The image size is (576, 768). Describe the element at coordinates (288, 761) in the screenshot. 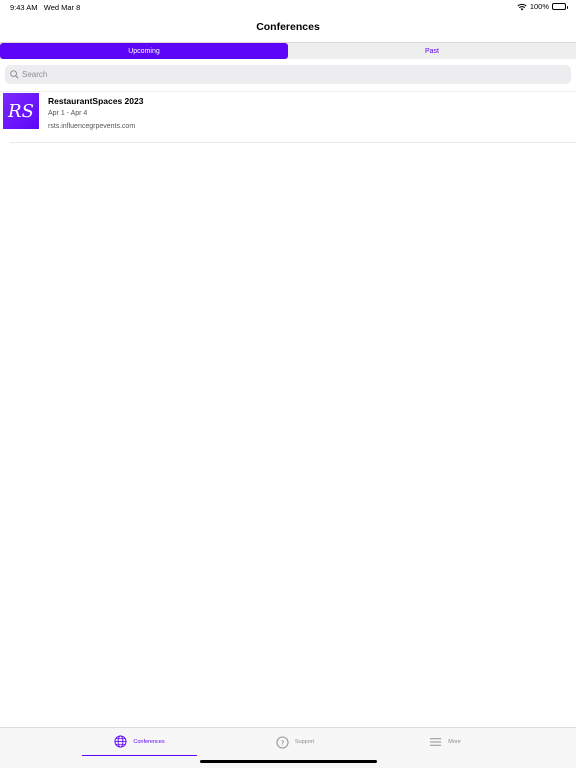

I see `home-indicator` at that location.